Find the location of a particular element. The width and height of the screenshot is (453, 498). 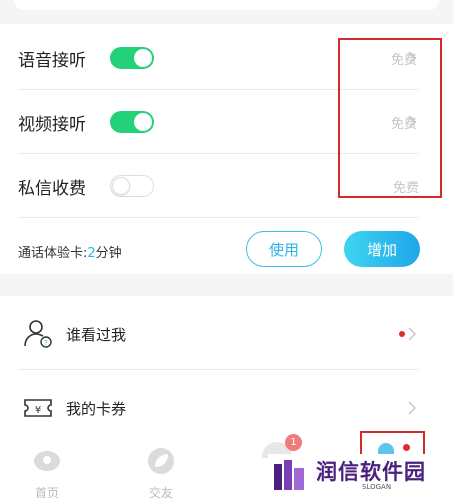

experience-count: 2 is located at coordinates (91, 253).